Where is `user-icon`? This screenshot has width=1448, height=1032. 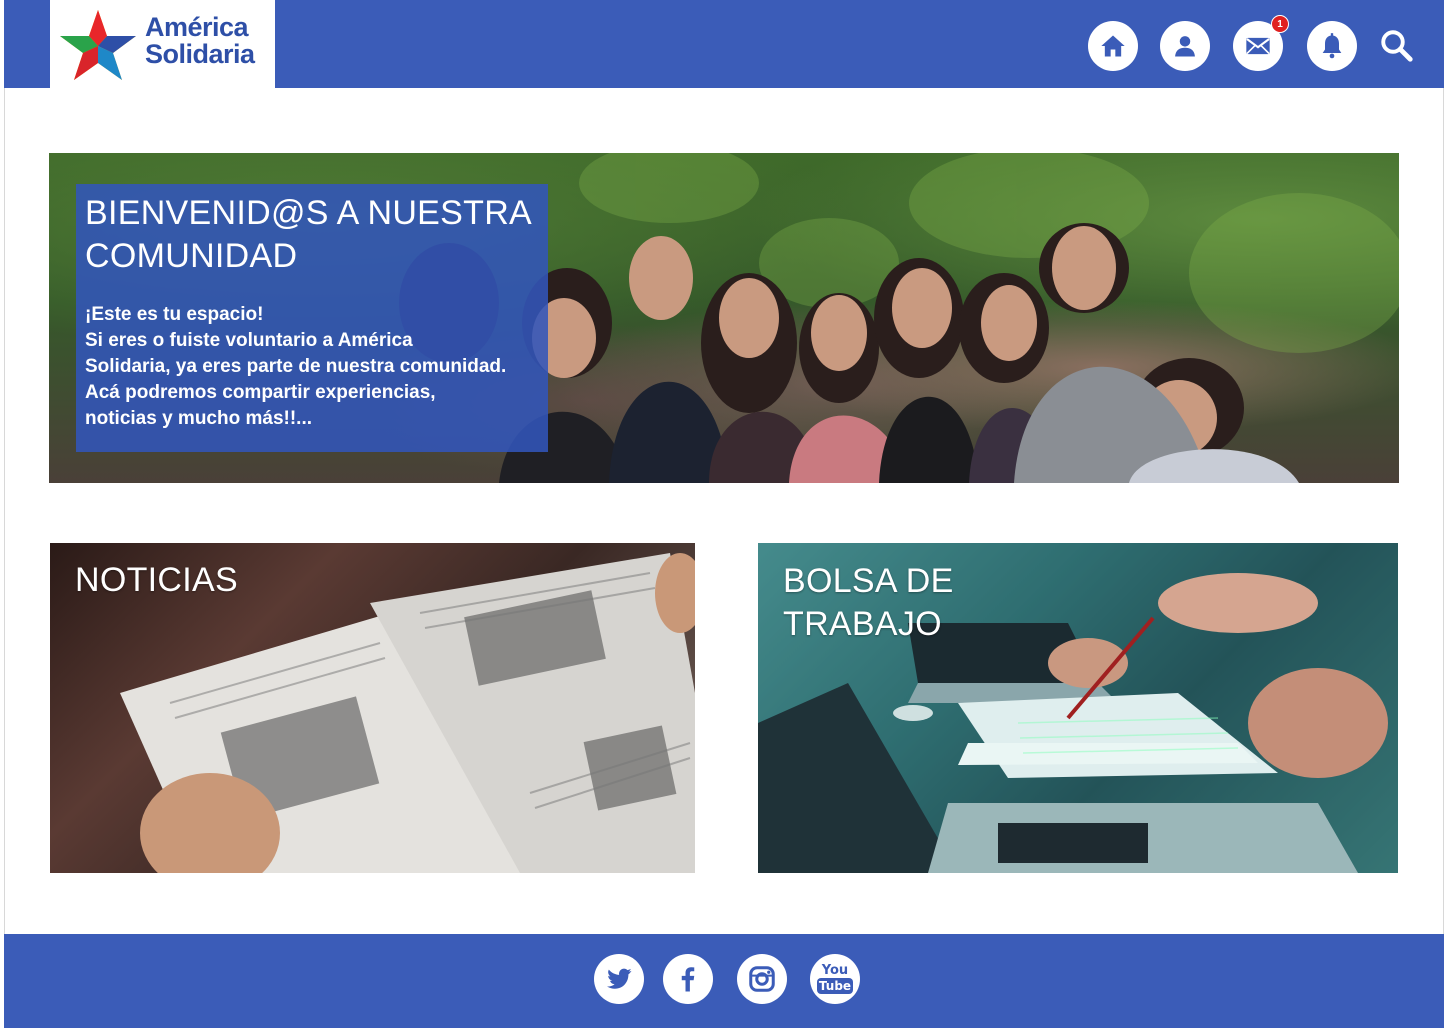
user-icon is located at coordinates (1185, 46).